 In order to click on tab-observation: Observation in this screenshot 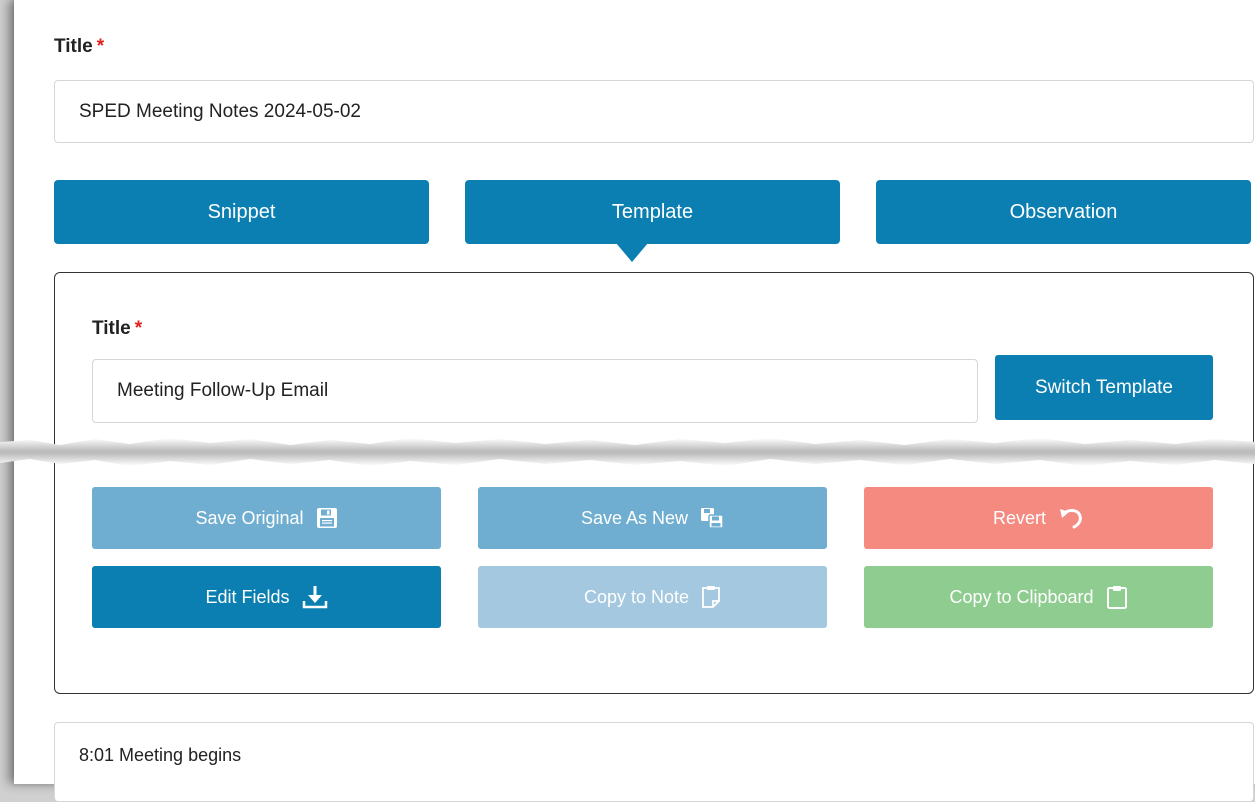, I will do `click(1063, 212)`.